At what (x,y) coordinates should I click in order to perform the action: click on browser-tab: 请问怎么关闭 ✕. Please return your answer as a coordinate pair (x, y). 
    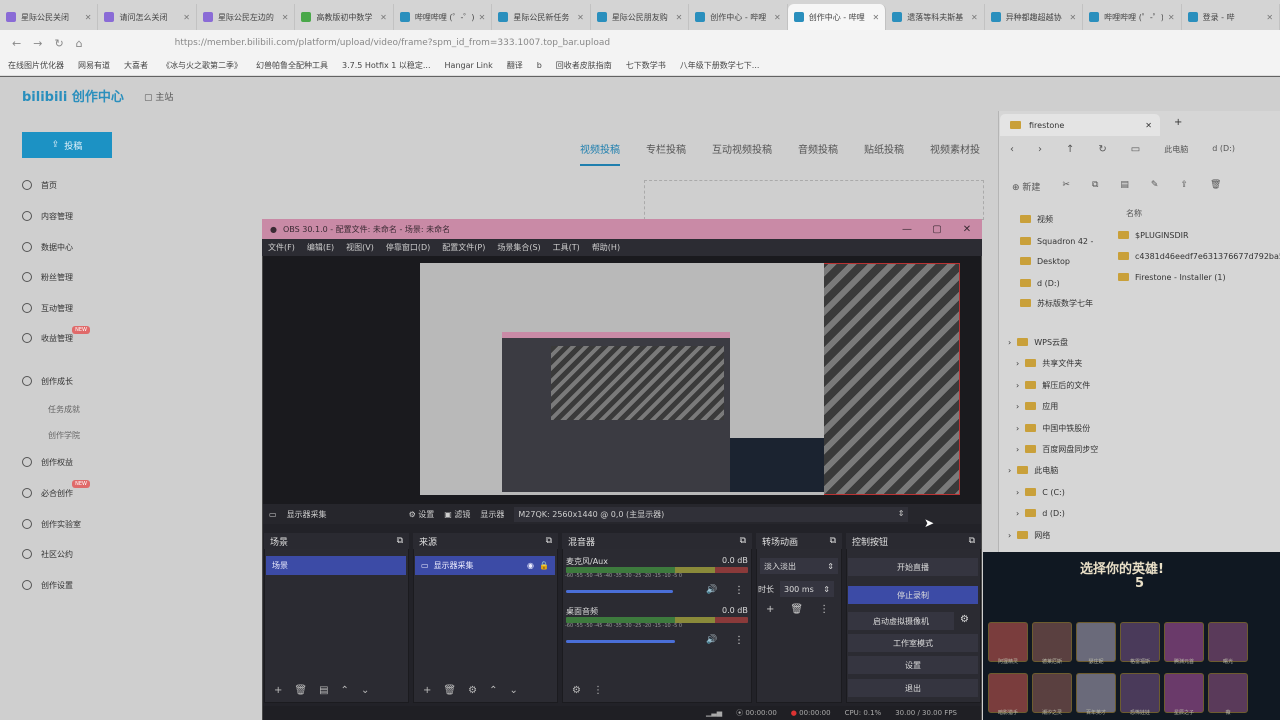
    Looking at the image, I should click on (147, 17).